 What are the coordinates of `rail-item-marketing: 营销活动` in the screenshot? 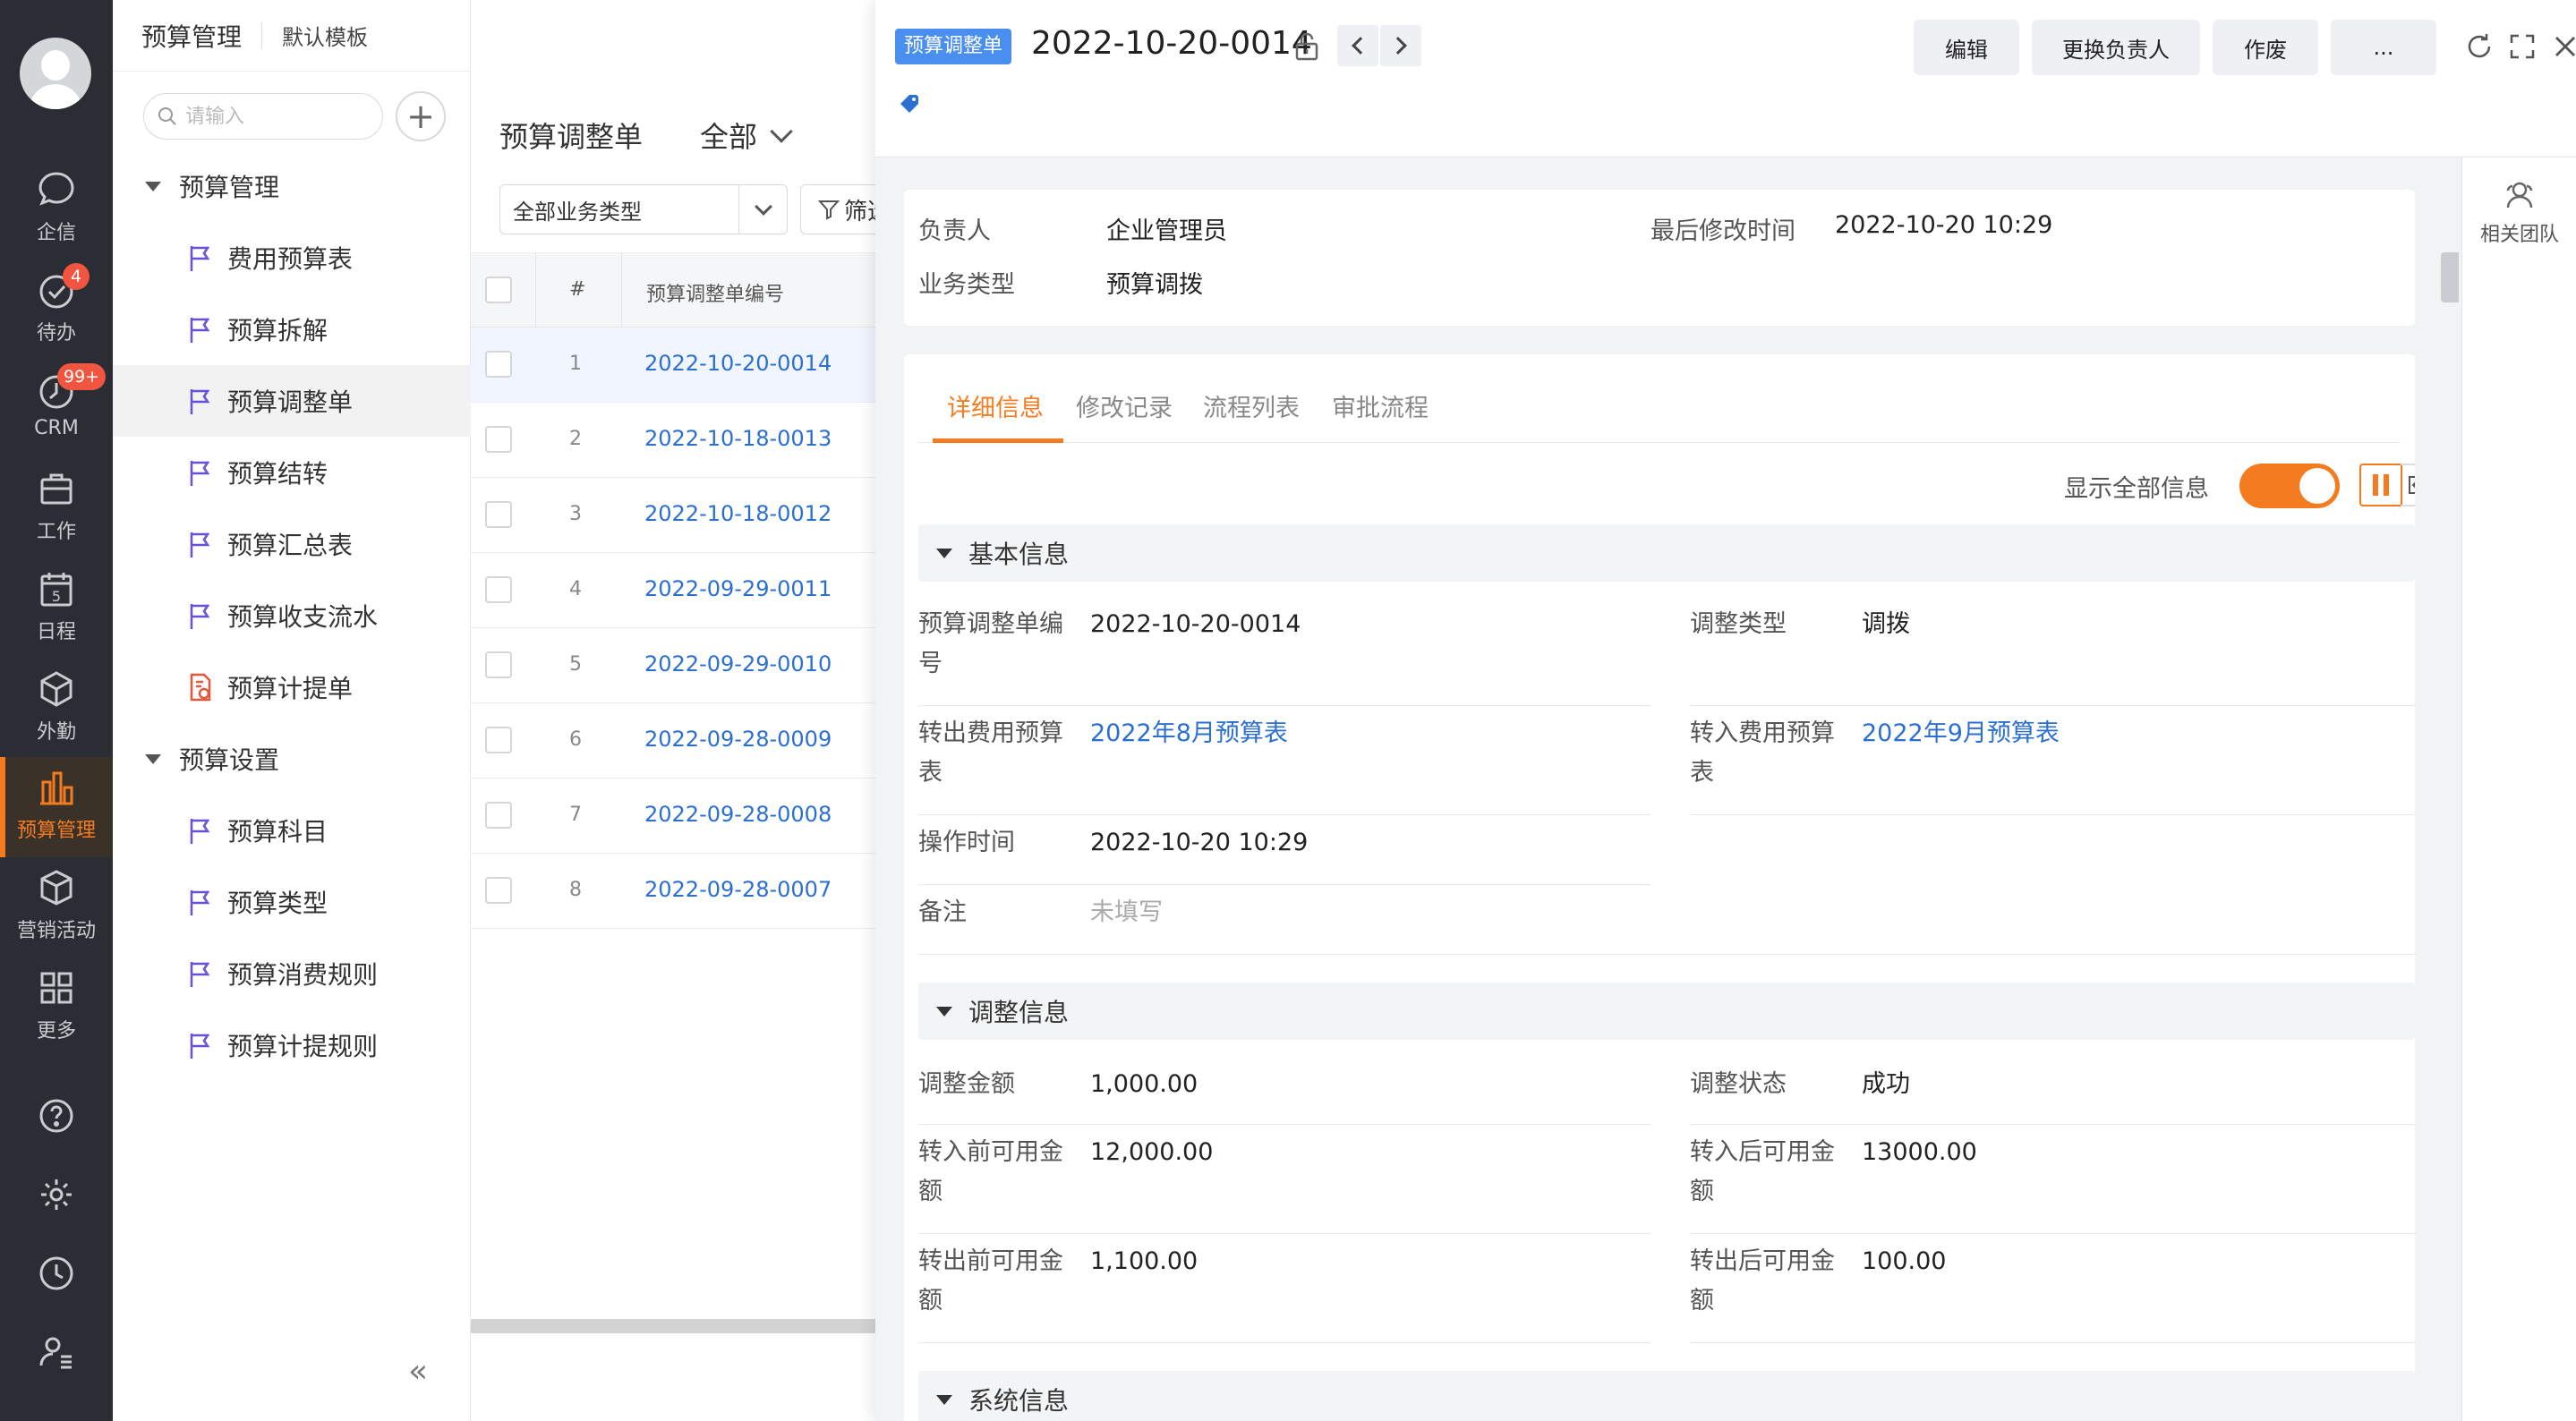 It's located at (56, 907).